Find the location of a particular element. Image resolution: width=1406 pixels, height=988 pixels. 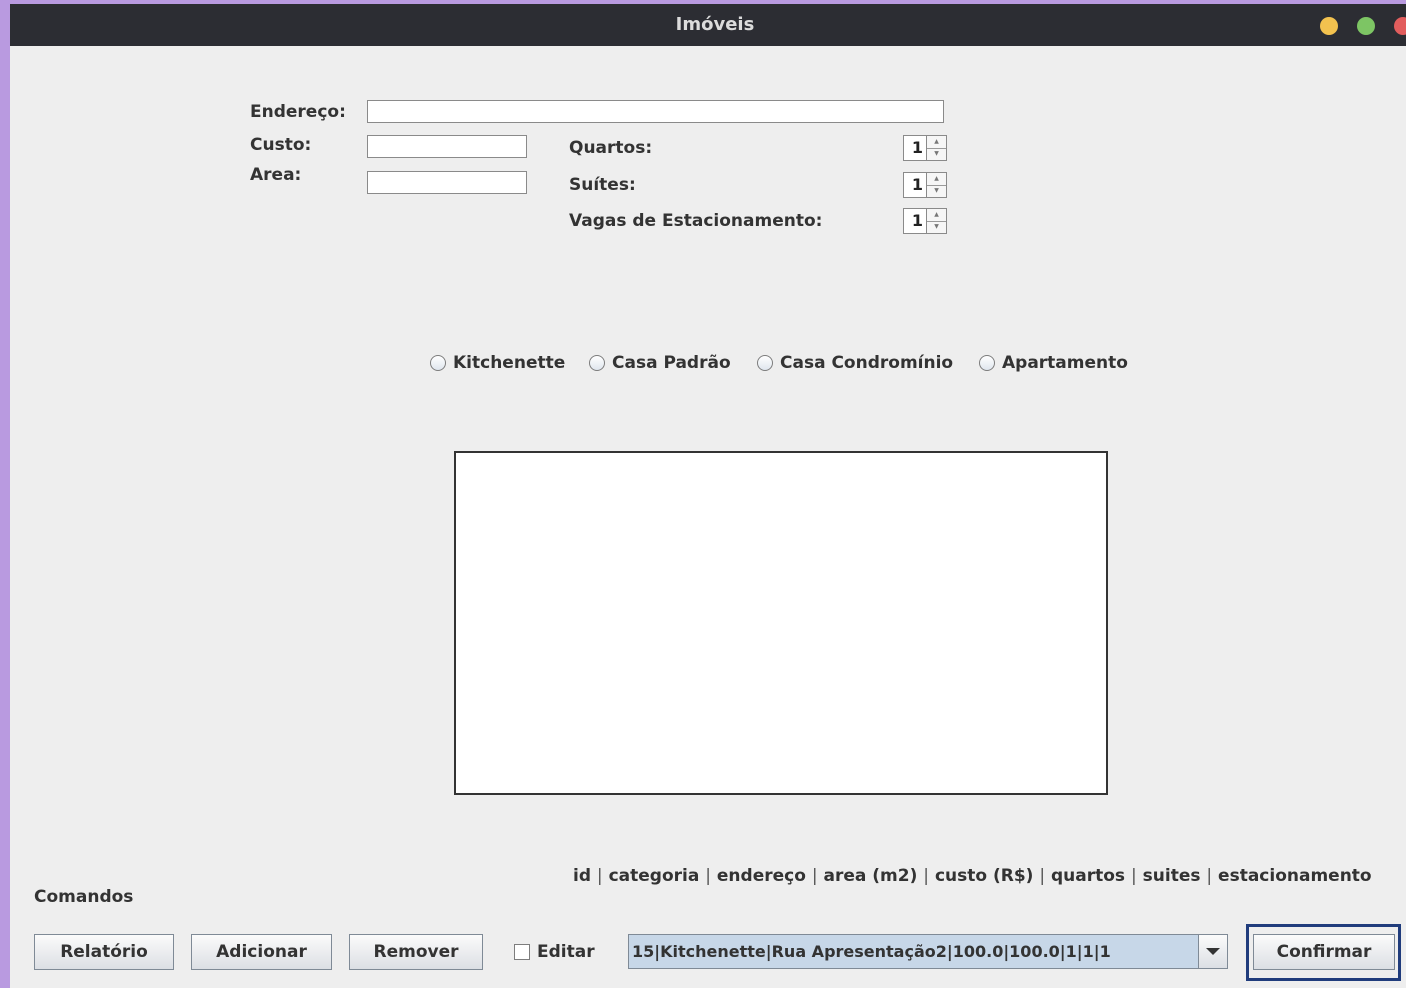

col-quartos: quartos is located at coordinates (1088, 876).